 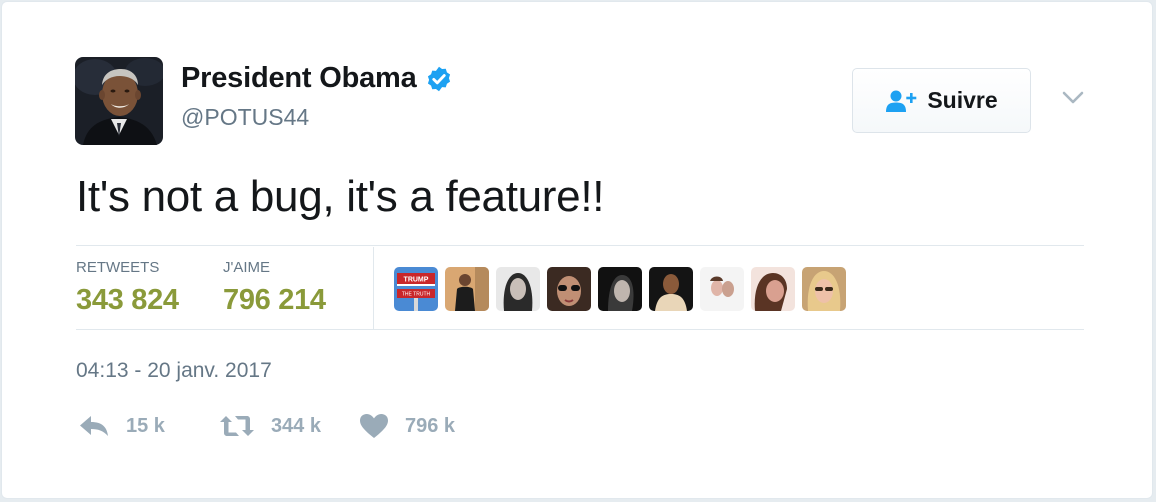 What do you see at coordinates (295, 425) in the screenshot?
I see `retweet-count: 344 k` at bounding box center [295, 425].